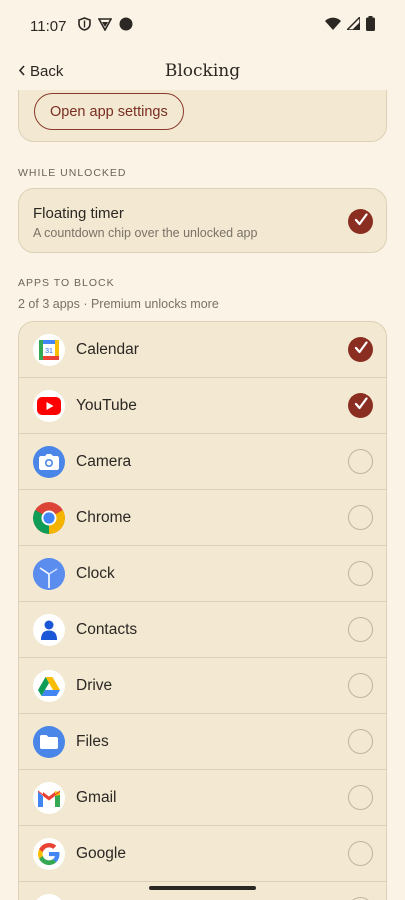 The width and height of the screenshot is (405, 900). I want to click on app-checkbox-youtube, so click(360, 405).